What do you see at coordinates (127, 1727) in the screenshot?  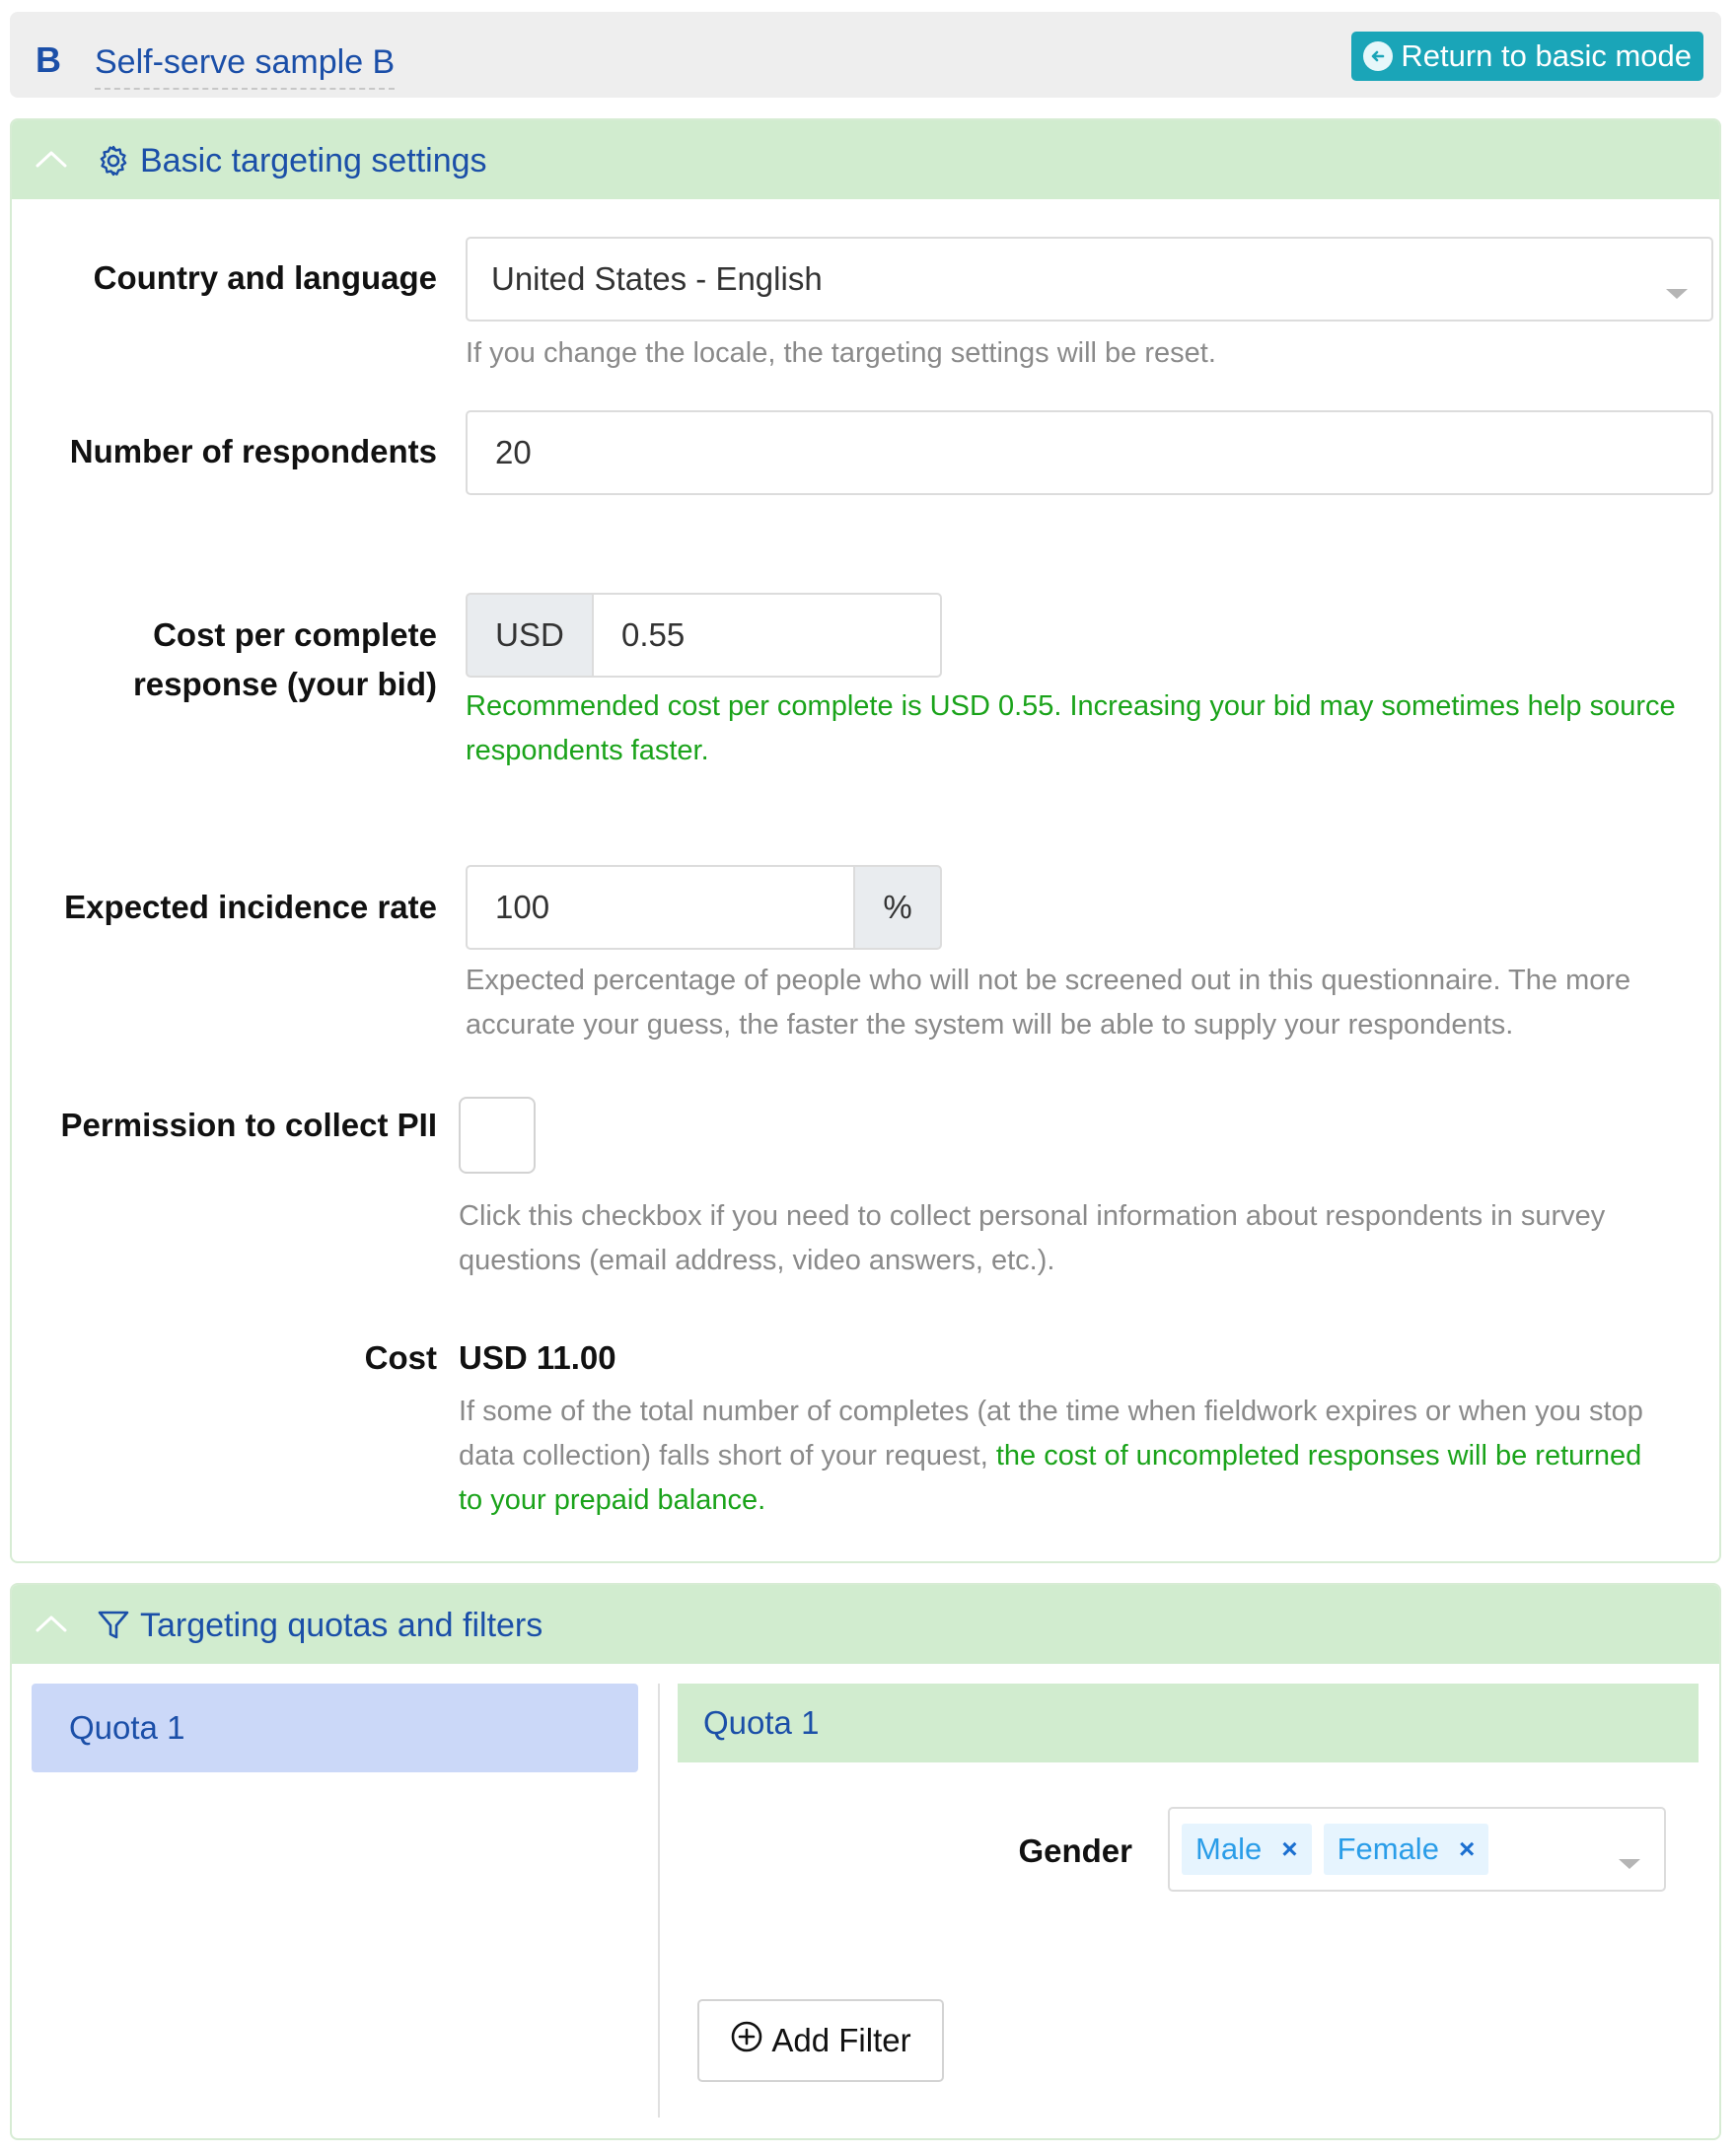 I see `quota-list-item-label: Quota 1` at bounding box center [127, 1727].